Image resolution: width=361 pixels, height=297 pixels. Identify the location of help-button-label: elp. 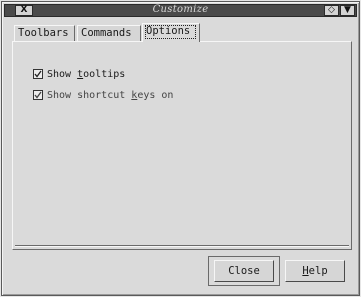
(318, 271).